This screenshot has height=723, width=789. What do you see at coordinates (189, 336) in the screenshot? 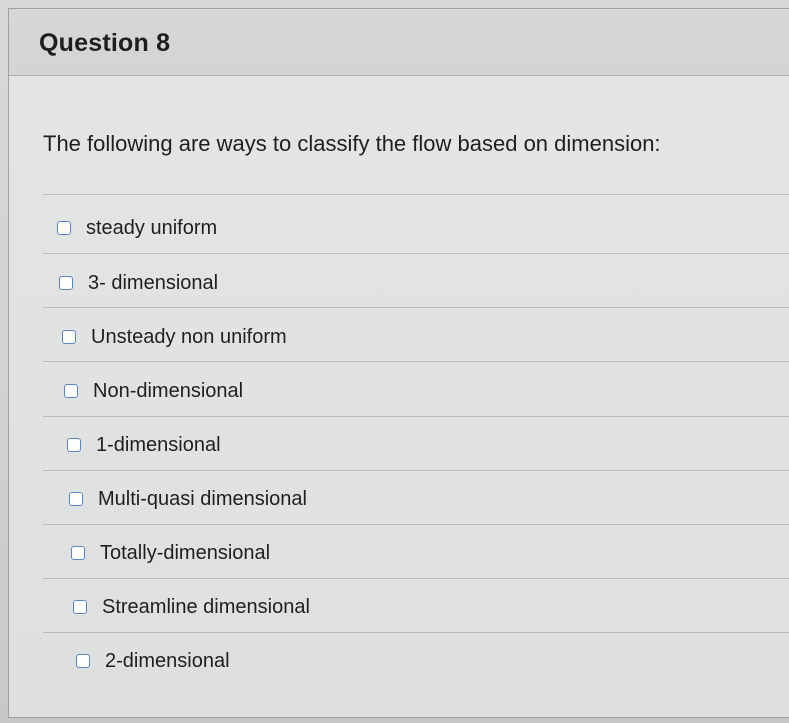
I see `answer-label: Unsteady non uniform` at bounding box center [189, 336].